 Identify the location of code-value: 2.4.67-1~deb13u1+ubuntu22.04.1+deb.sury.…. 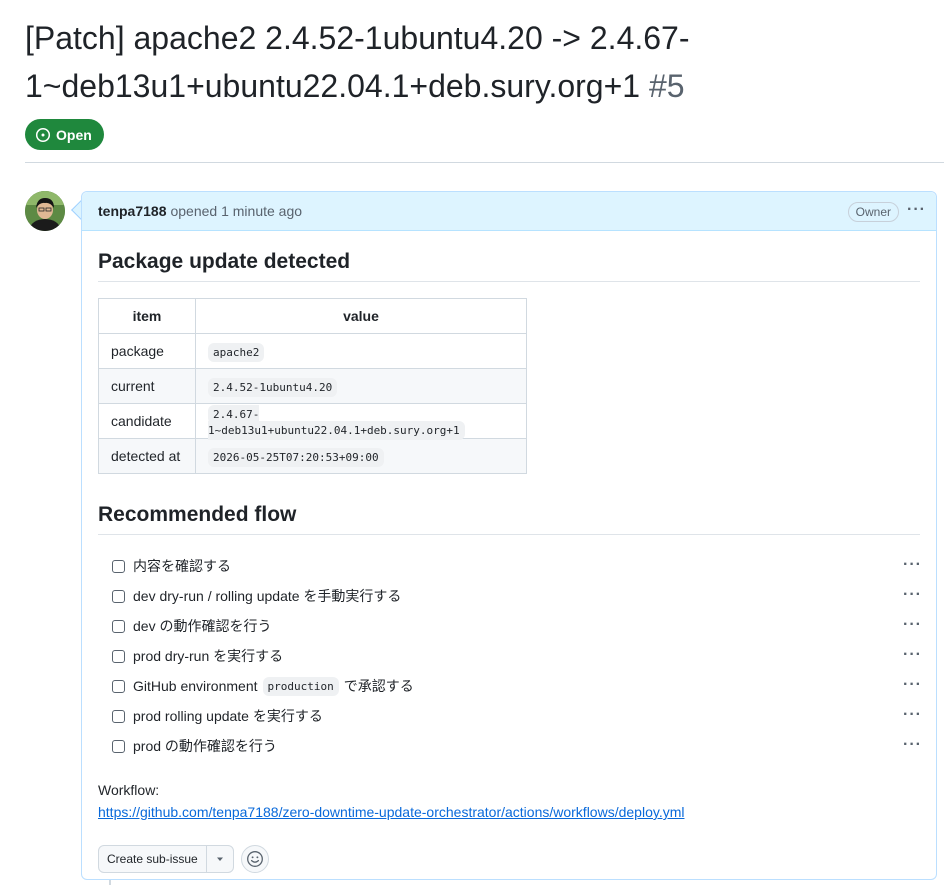
(336, 422).